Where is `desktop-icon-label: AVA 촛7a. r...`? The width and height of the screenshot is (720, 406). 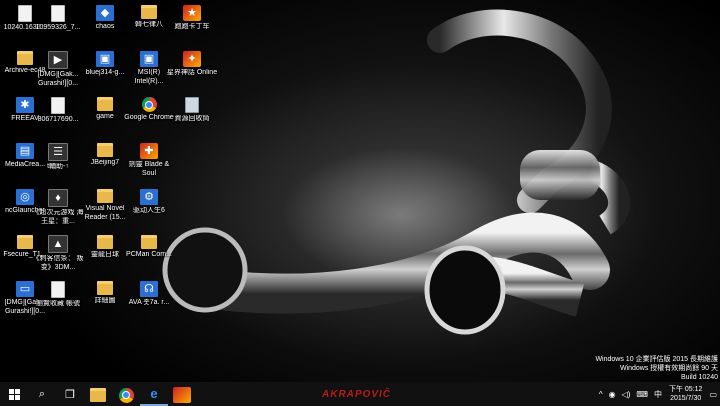
desktop-icon-label: AVA 촛7a. r... is located at coordinates (149, 302).